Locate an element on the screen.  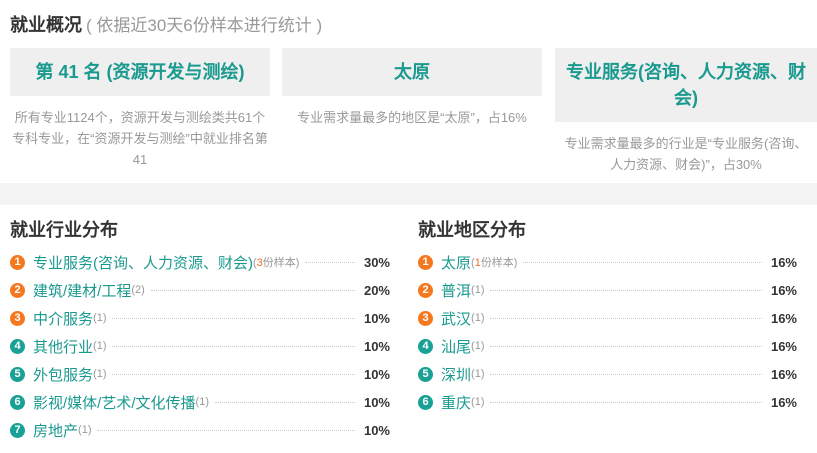
industry-row: 4 其他行业 (1) 10% is located at coordinates (200, 346).